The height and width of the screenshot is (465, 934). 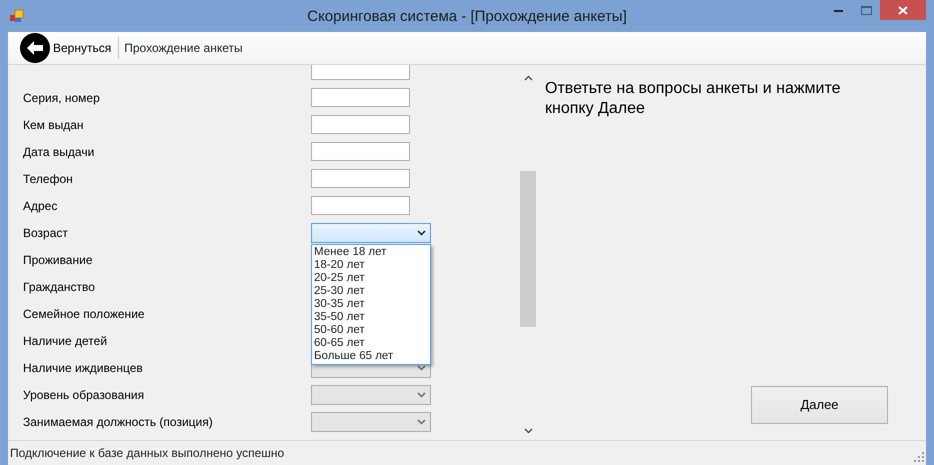 What do you see at coordinates (866, 10) in the screenshot?
I see `maximize-icon` at bounding box center [866, 10].